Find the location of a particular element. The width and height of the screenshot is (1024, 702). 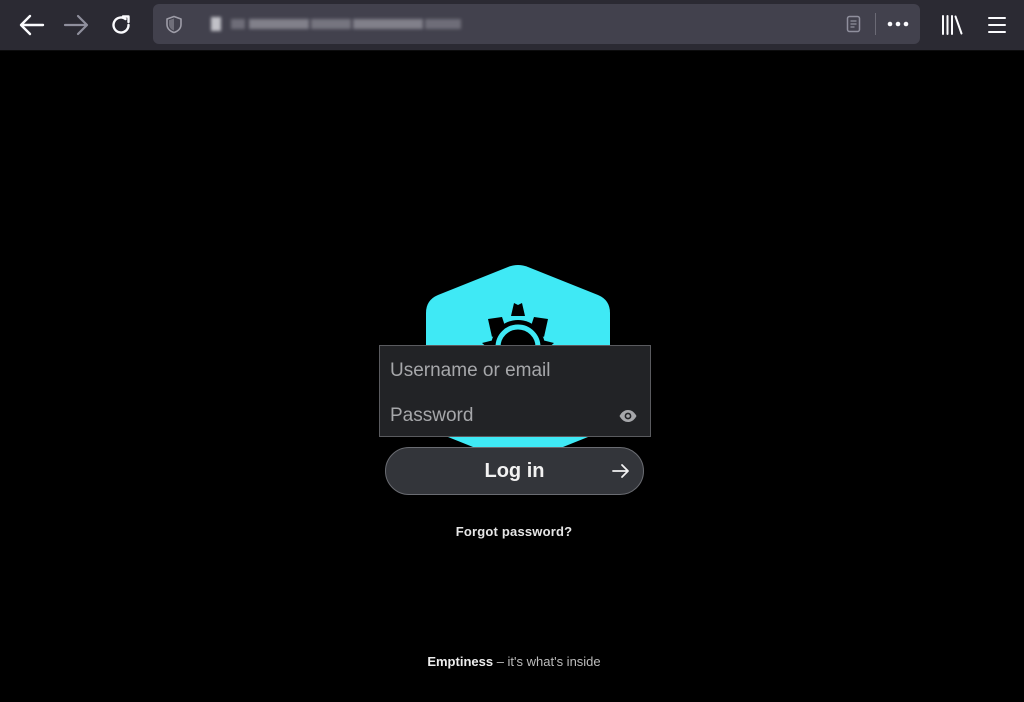

forgot-password-link: Forgot password? is located at coordinates (512, 531).